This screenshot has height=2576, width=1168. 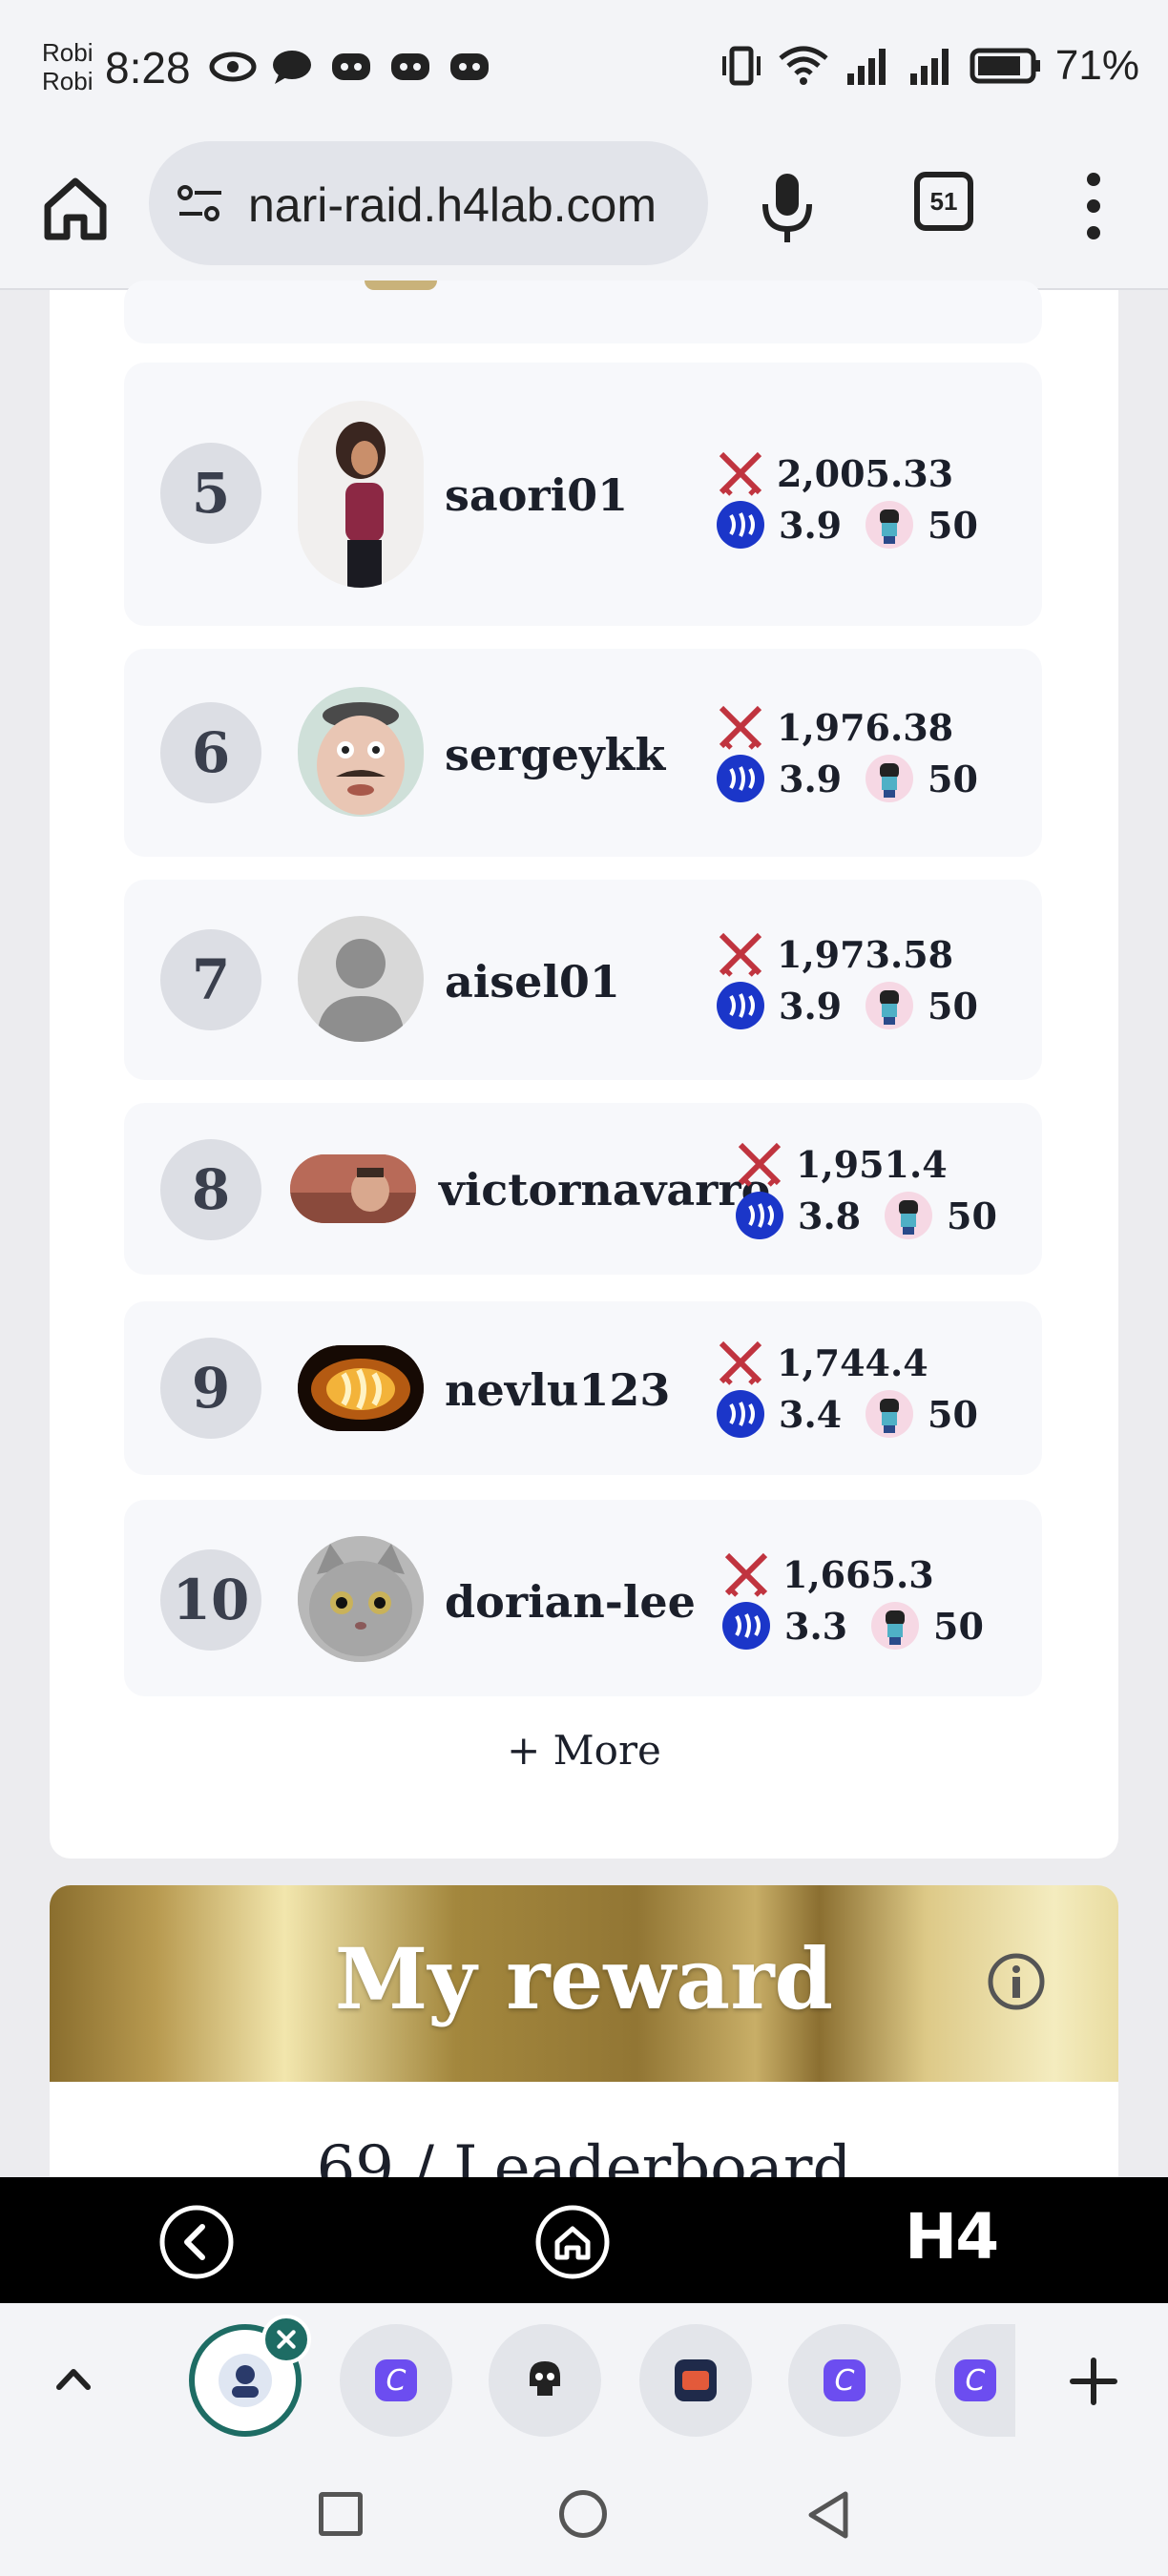 I want to click on svg-text: C, so click(x=845, y=2381).